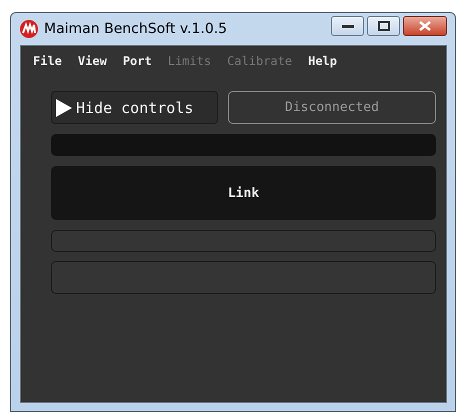 Image resolution: width=464 pixels, height=414 pixels. I want to click on maximize-icon, so click(384, 26).